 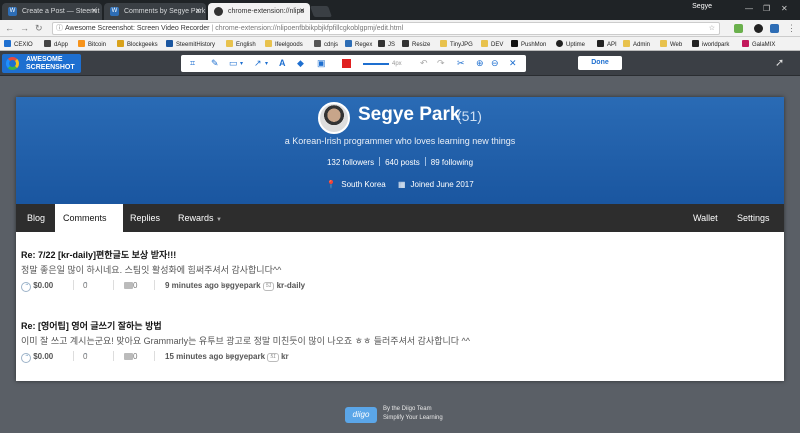 What do you see at coordinates (456, 44) in the screenshot?
I see `bookmark-item: TinyJPG` at bounding box center [456, 44].